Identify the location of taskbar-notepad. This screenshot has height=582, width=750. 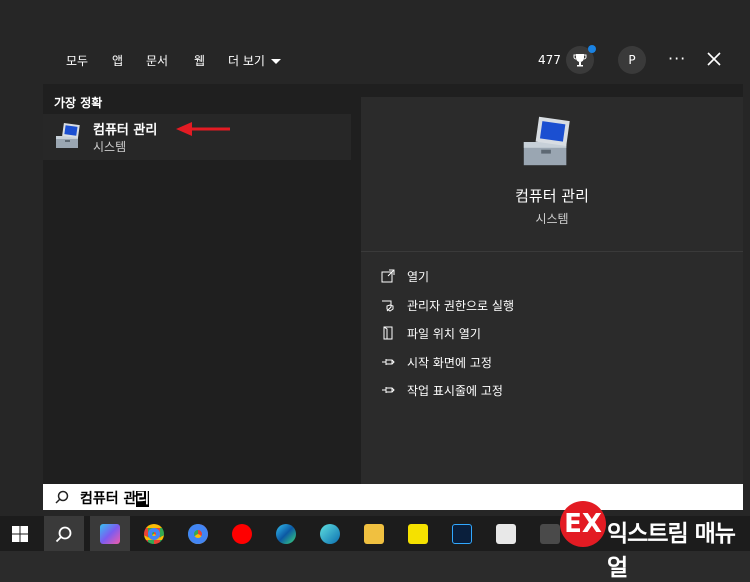
(506, 533).